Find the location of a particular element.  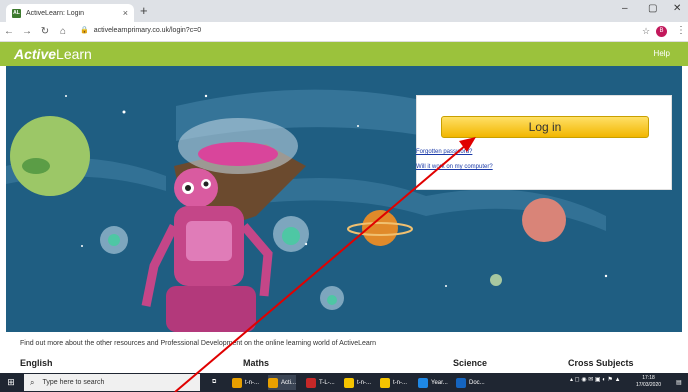

logo-learn: Learn is located at coordinates (74, 54).